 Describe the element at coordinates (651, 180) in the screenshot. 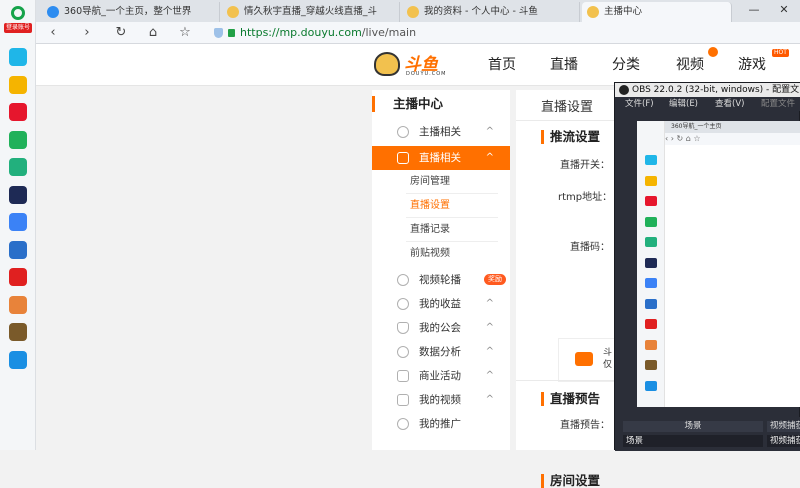

I see `preview-star-app-icon` at that location.